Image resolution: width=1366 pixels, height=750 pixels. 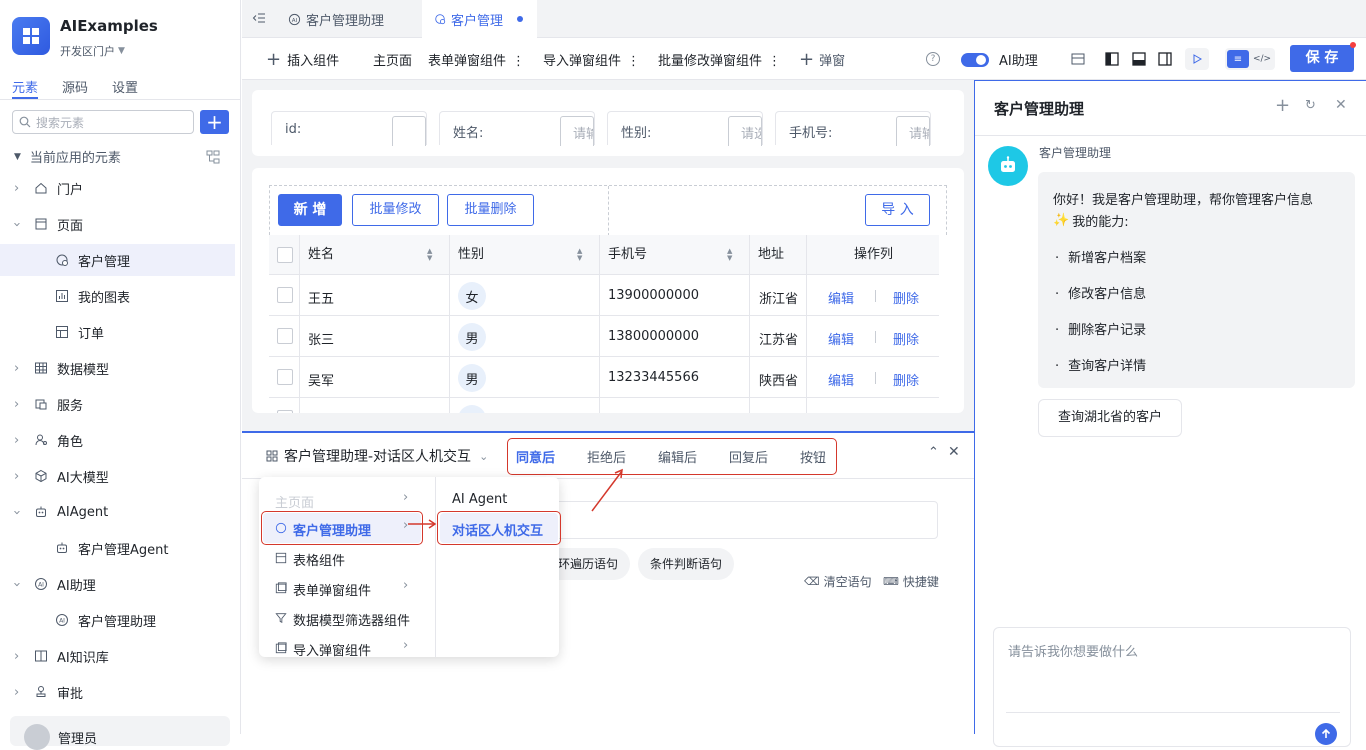 What do you see at coordinates (1165, 59) in the screenshot?
I see `right-panel-icon` at bounding box center [1165, 59].